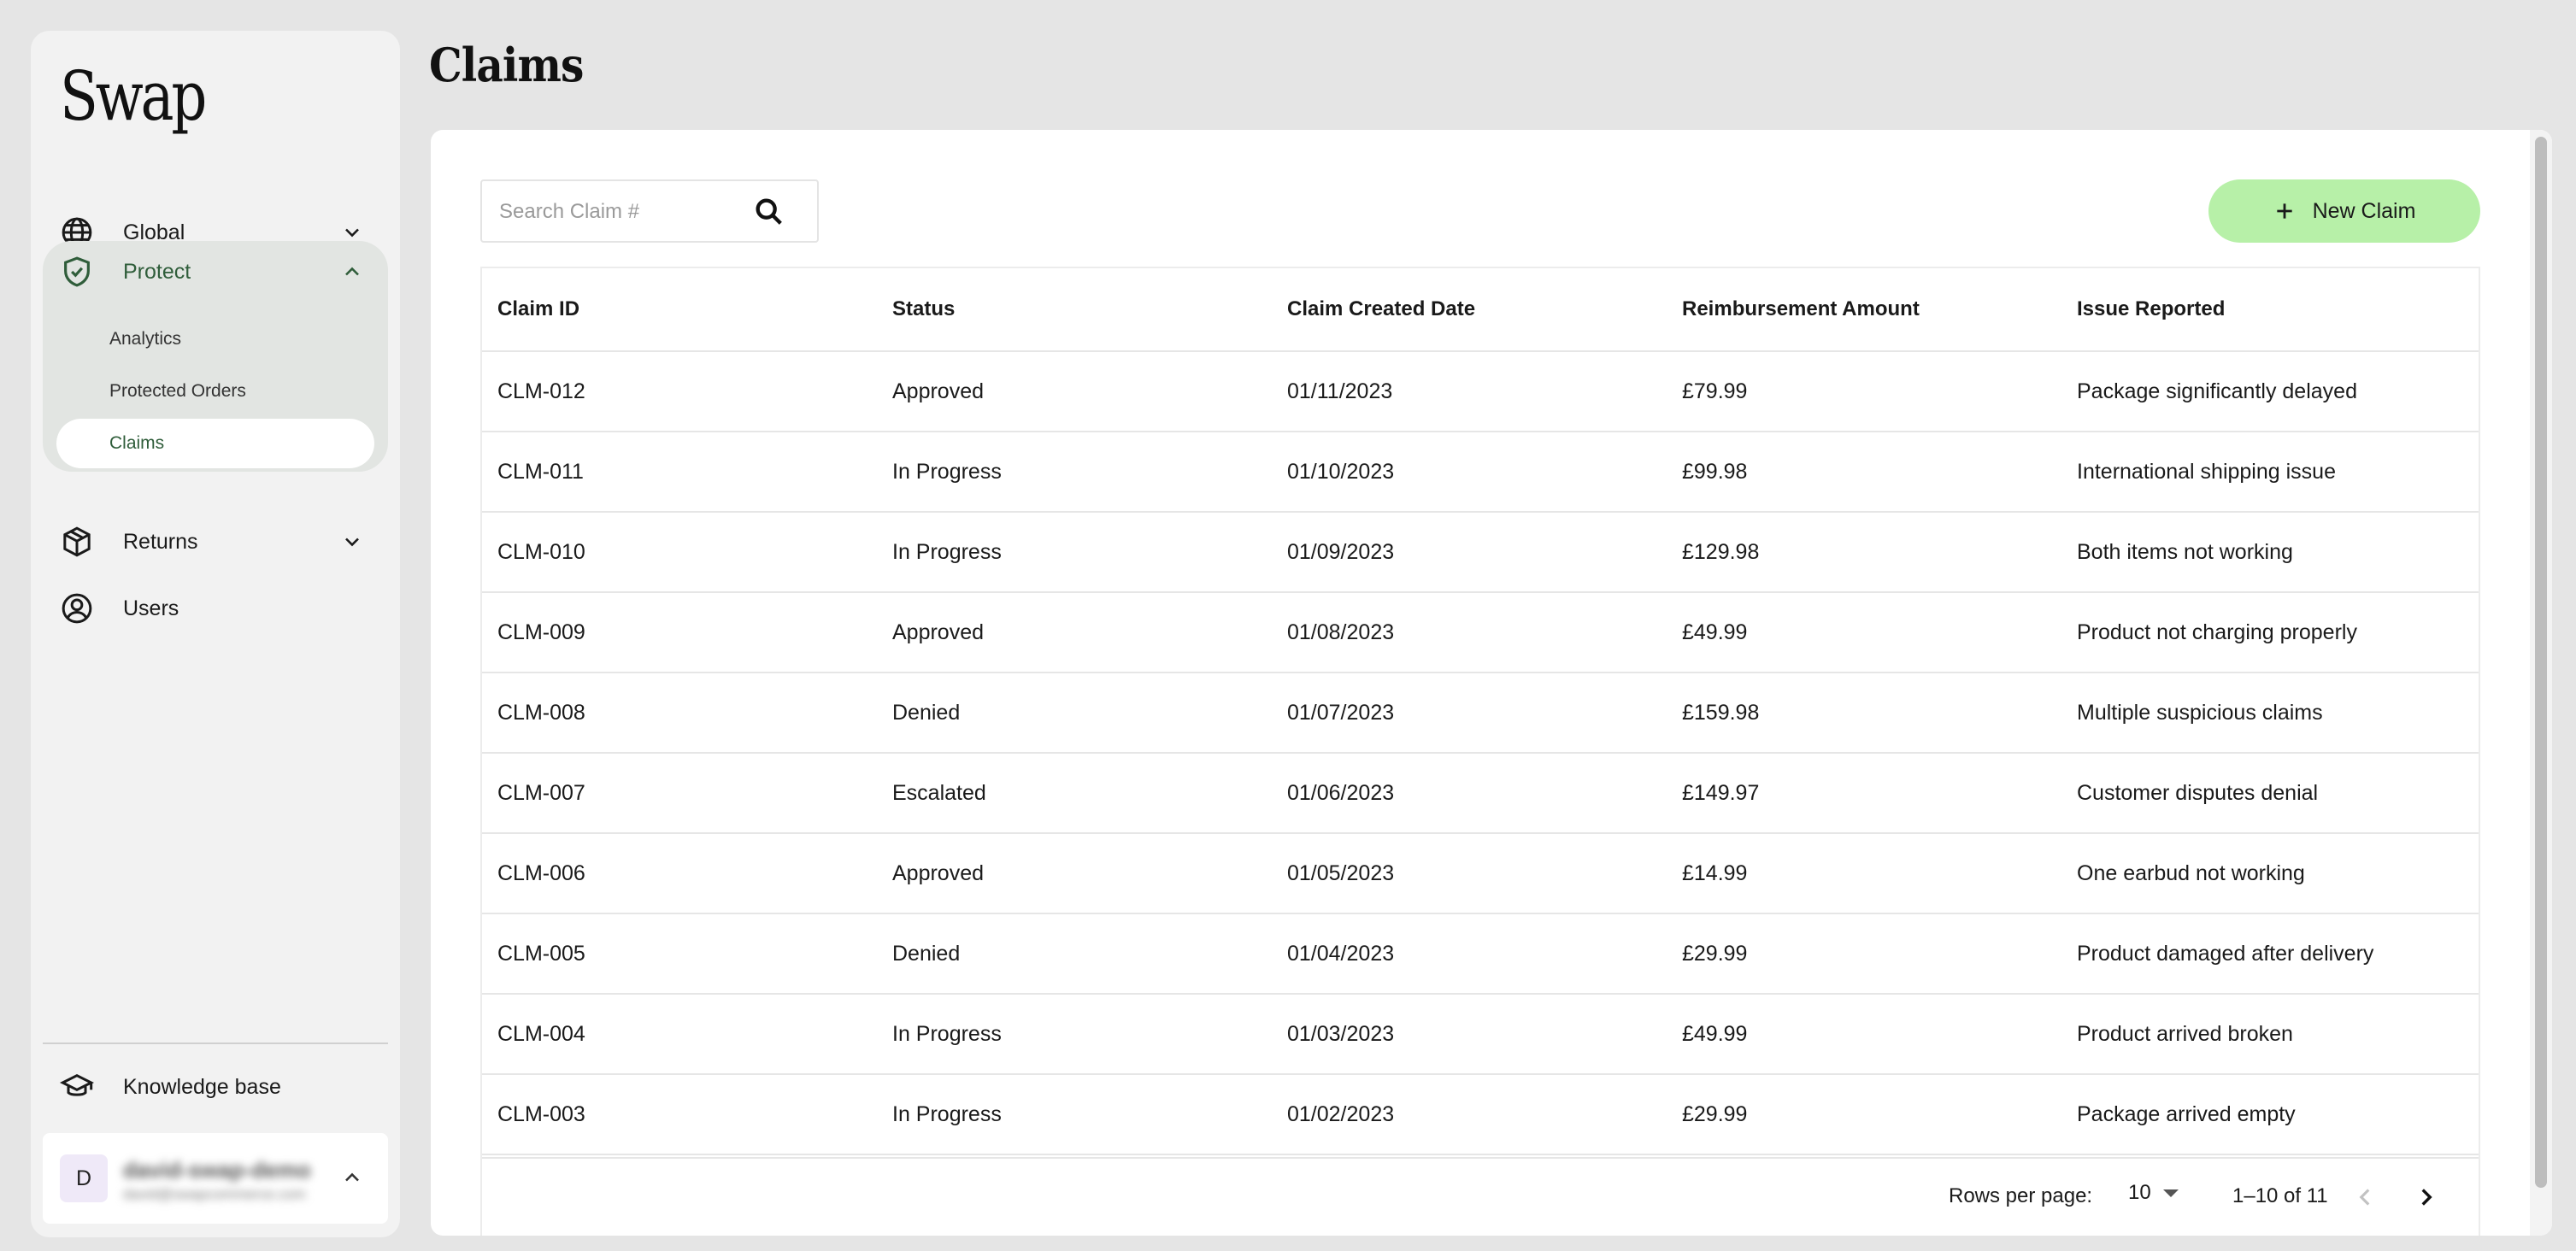 The image size is (2576, 1251). What do you see at coordinates (2200, 712) in the screenshot?
I see `cell-issue-reported: Multiple suspicious claims` at bounding box center [2200, 712].